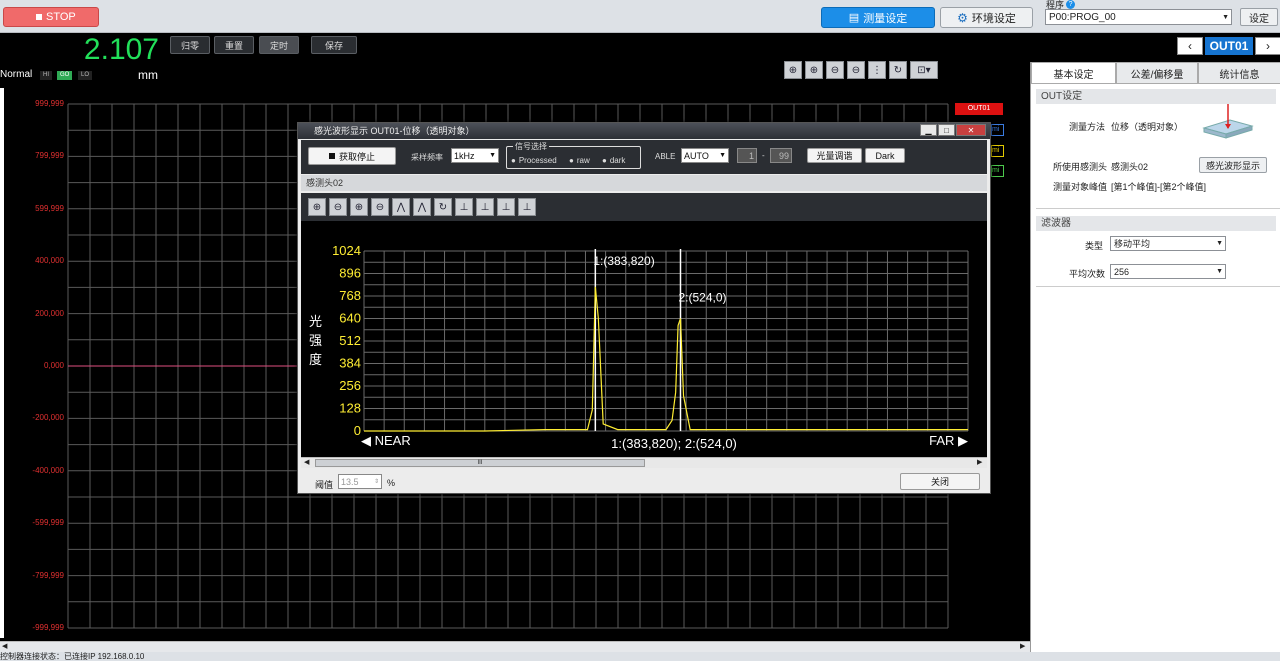  I want to click on program-set-button: 设定, so click(1259, 17).